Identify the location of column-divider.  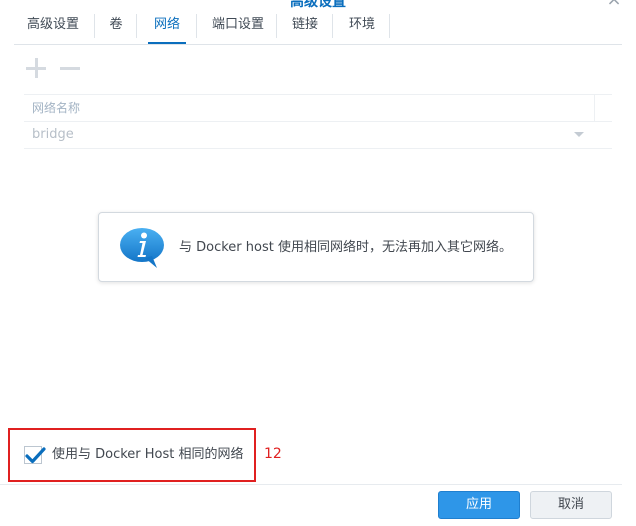
(594, 108).